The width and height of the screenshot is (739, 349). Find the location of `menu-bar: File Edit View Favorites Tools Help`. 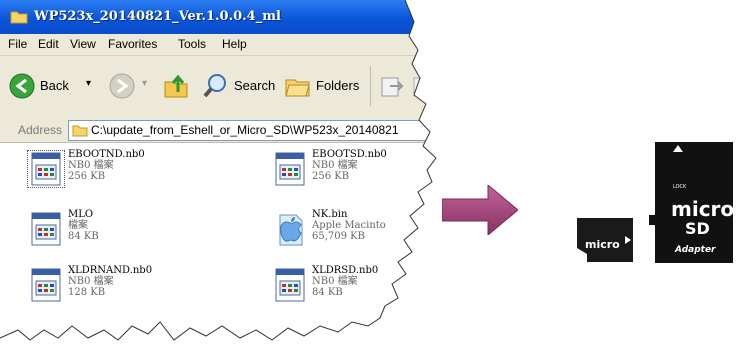

menu-bar: File Edit View Favorites Tools Help is located at coordinates (215, 45).